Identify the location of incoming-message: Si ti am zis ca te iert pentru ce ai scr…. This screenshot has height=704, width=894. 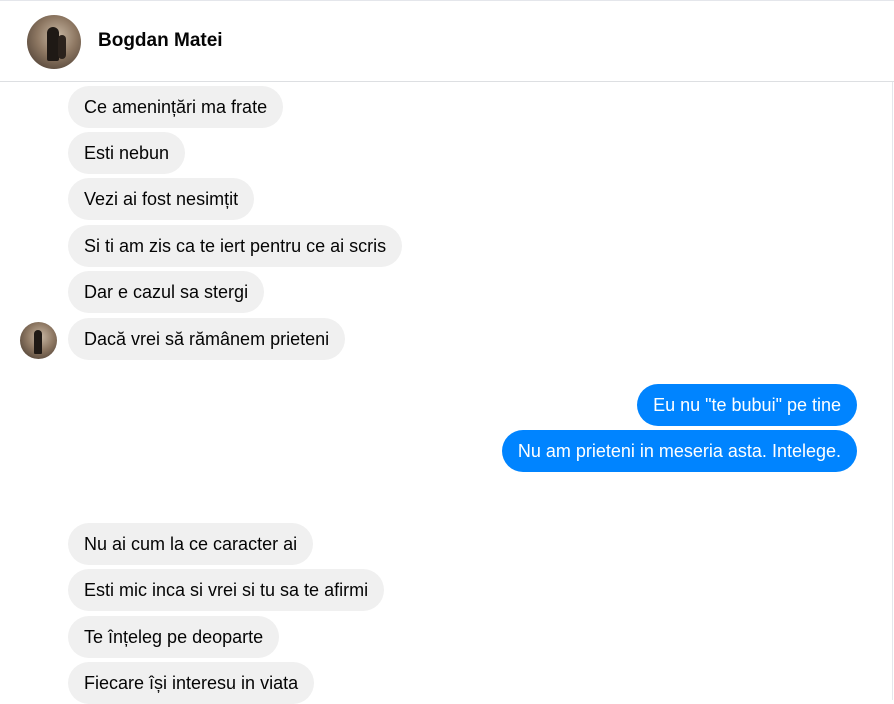
(235, 246).